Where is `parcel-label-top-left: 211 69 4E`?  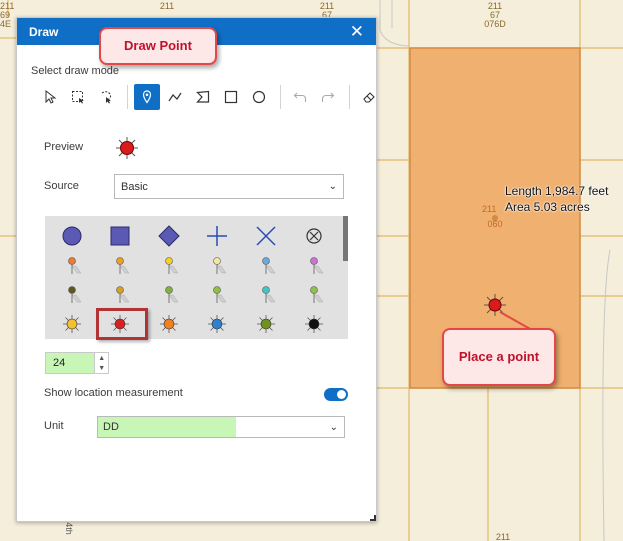 parcel-label-top-left: 211 69 4E is located at coordinates (7, 15).